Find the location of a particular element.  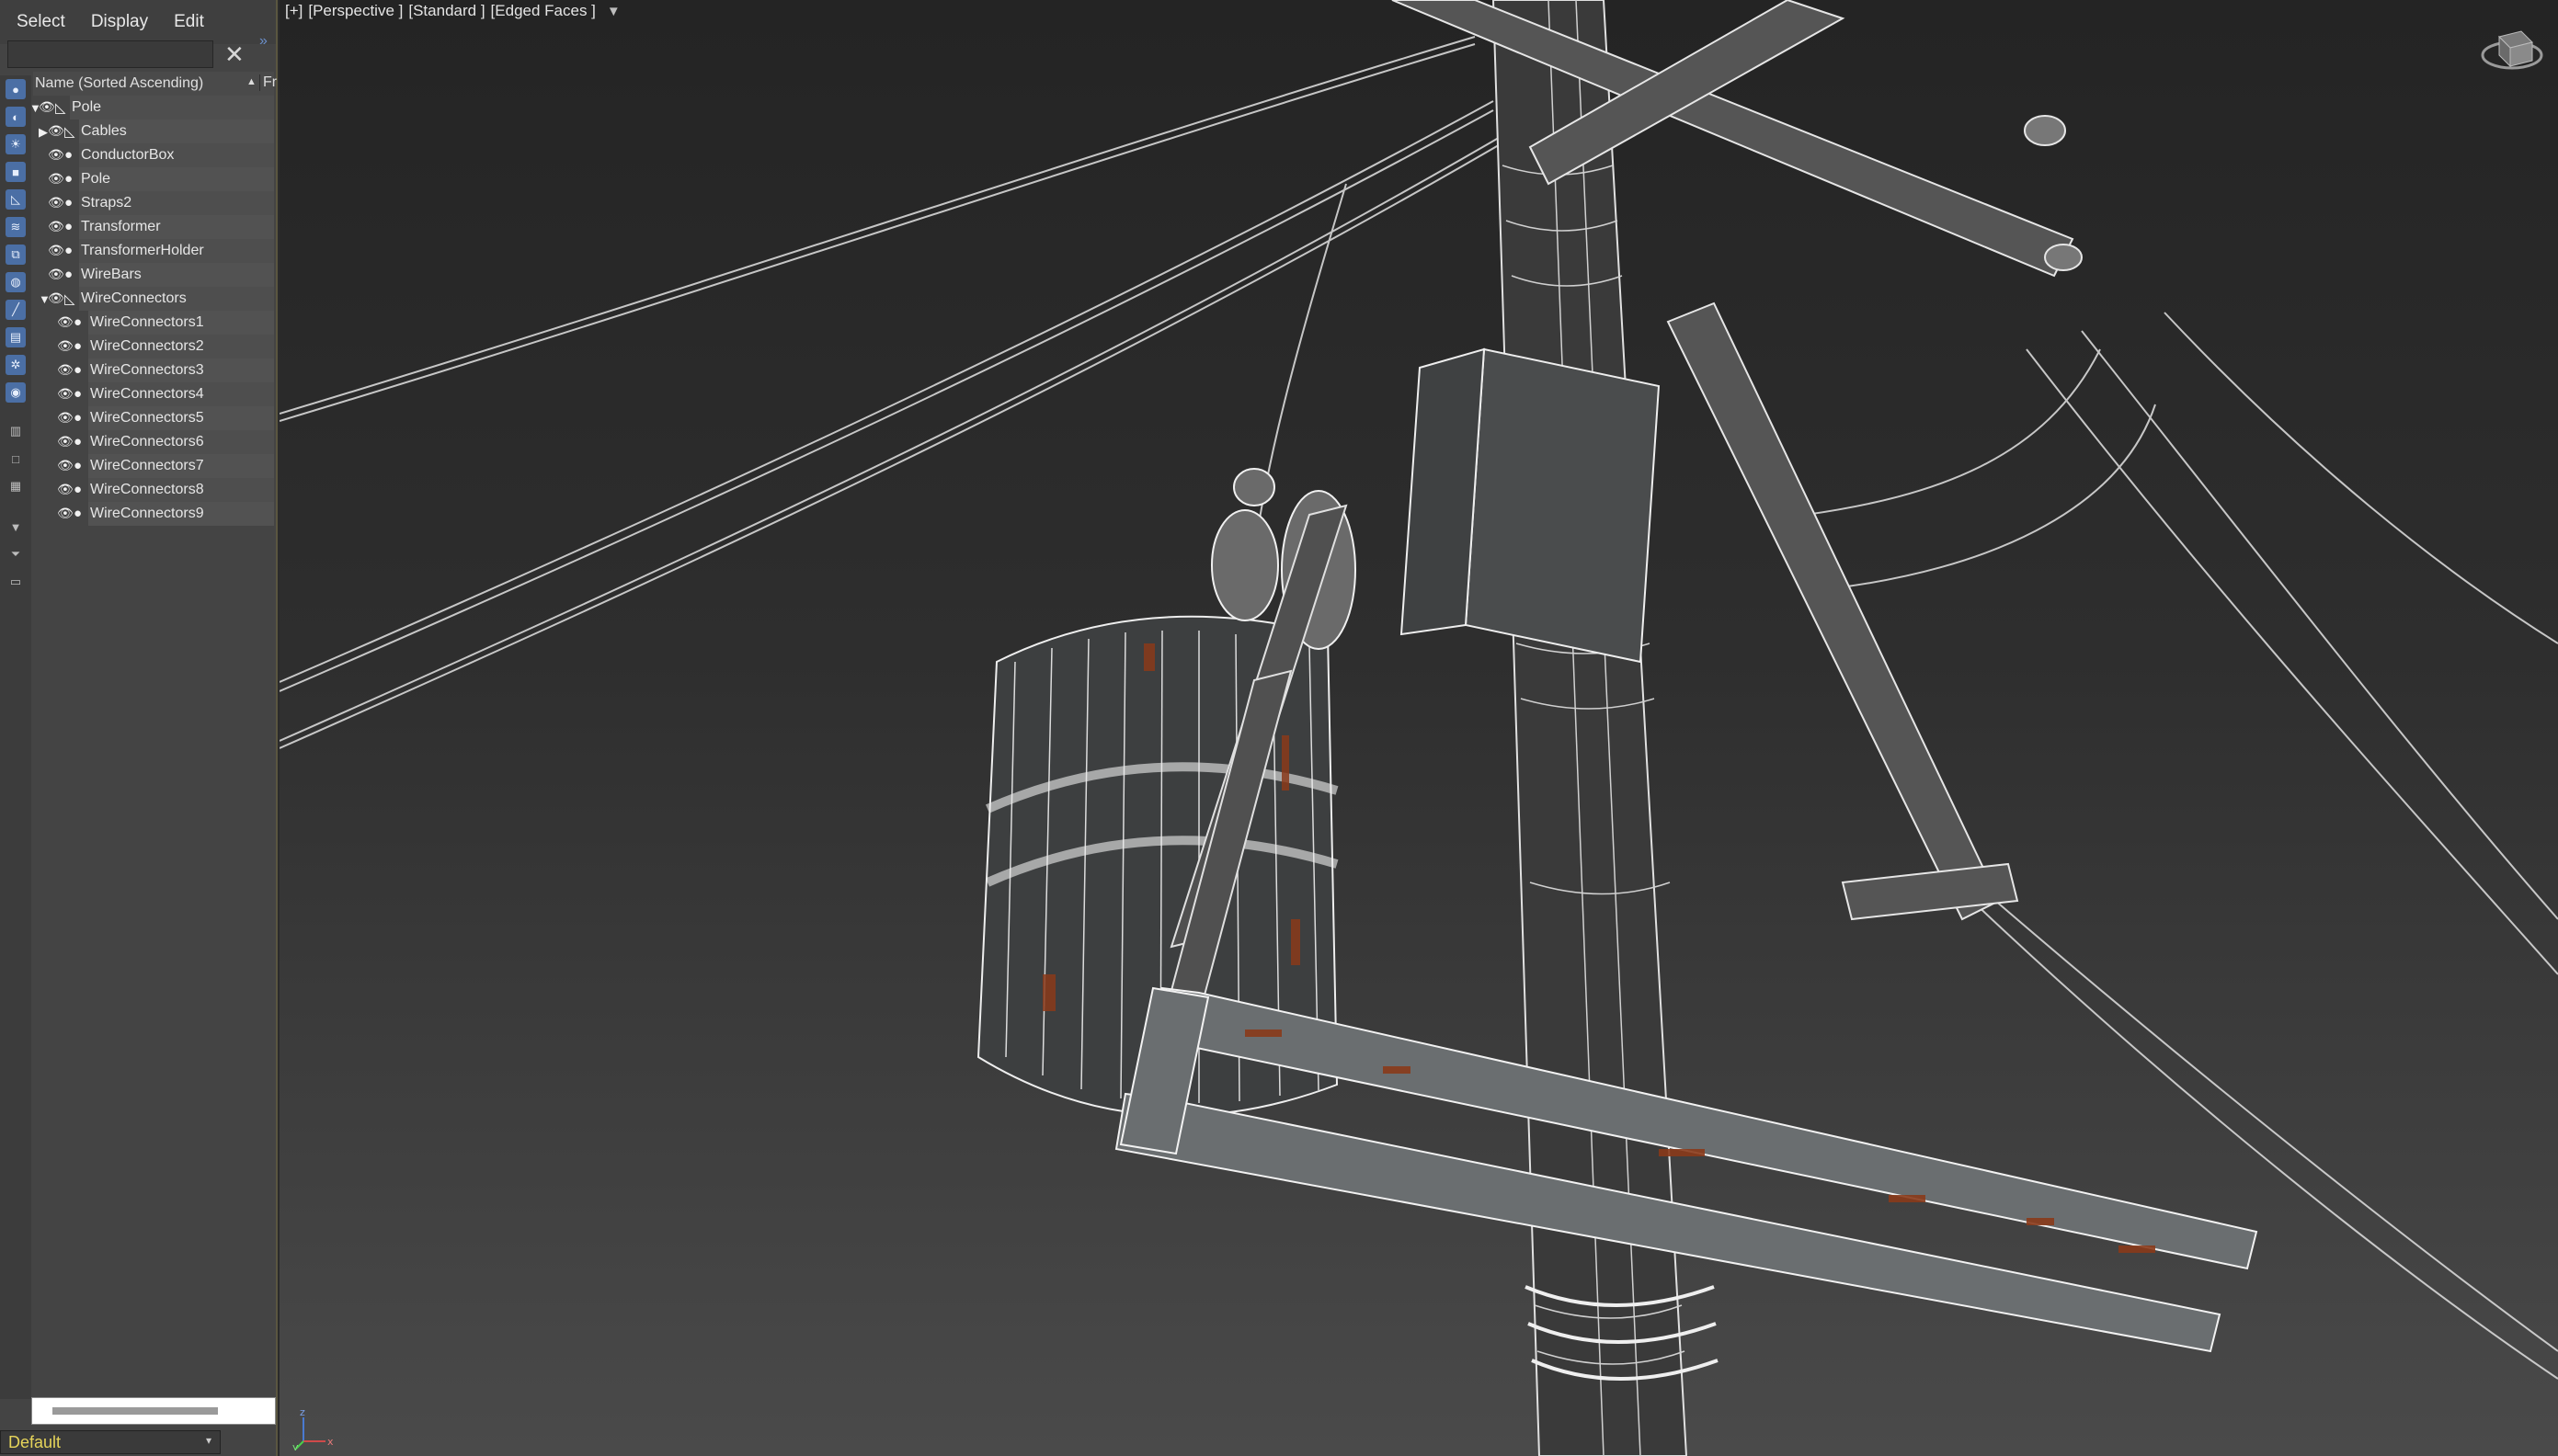

tree-row: 👁 ● WireConnectors2 is located at coordinates (153, 346).